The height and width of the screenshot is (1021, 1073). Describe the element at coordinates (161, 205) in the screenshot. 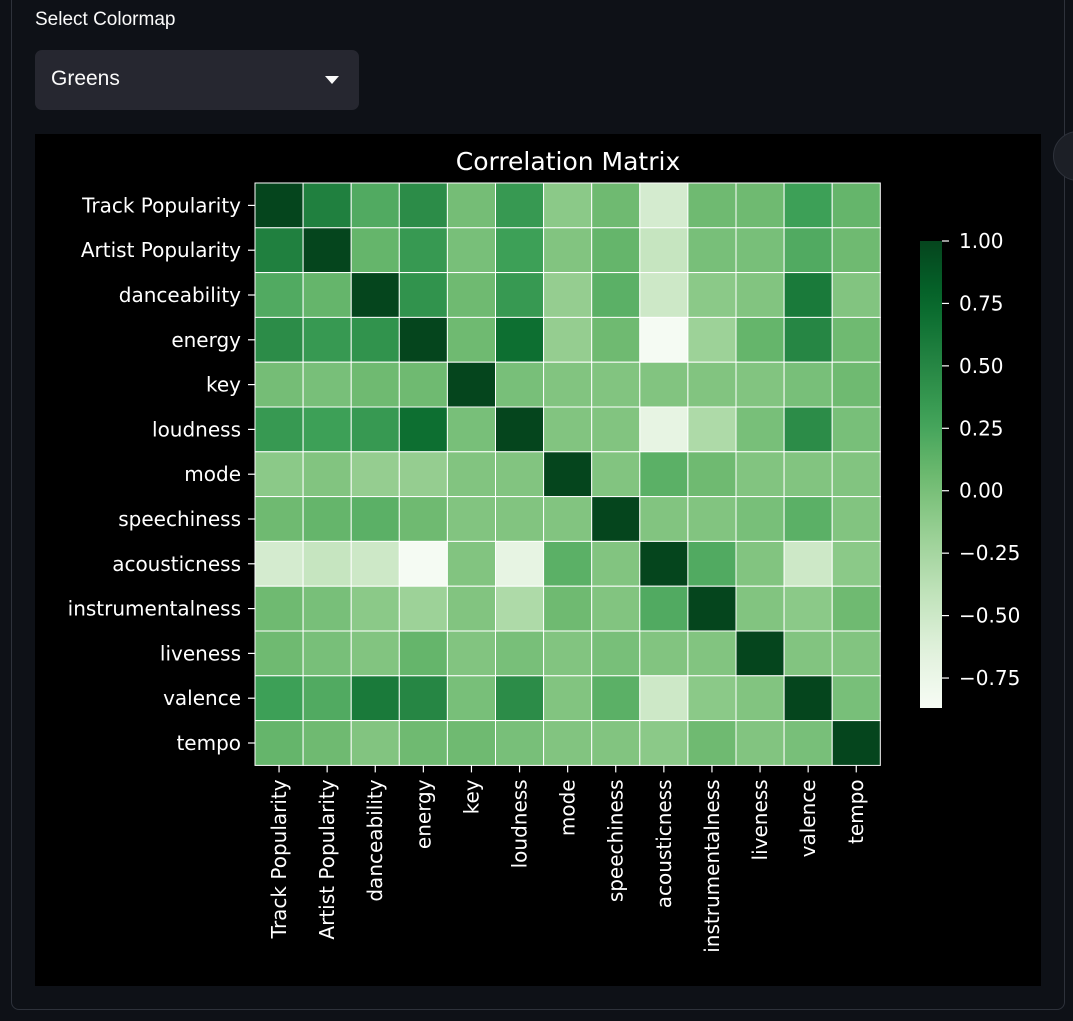

I see `y-axis-label: Track Popularity` at that location.